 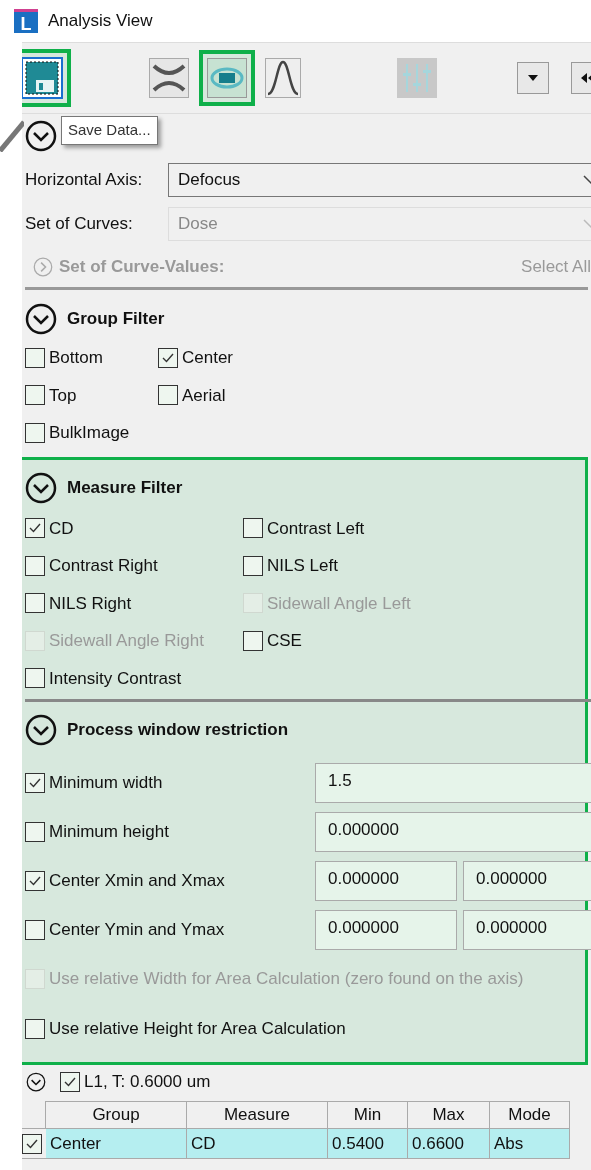 What do you see at coordinates (449, 1144) in the screenshot?
I see `table-cell: 0.6600` at bounding box center [449, 1144].